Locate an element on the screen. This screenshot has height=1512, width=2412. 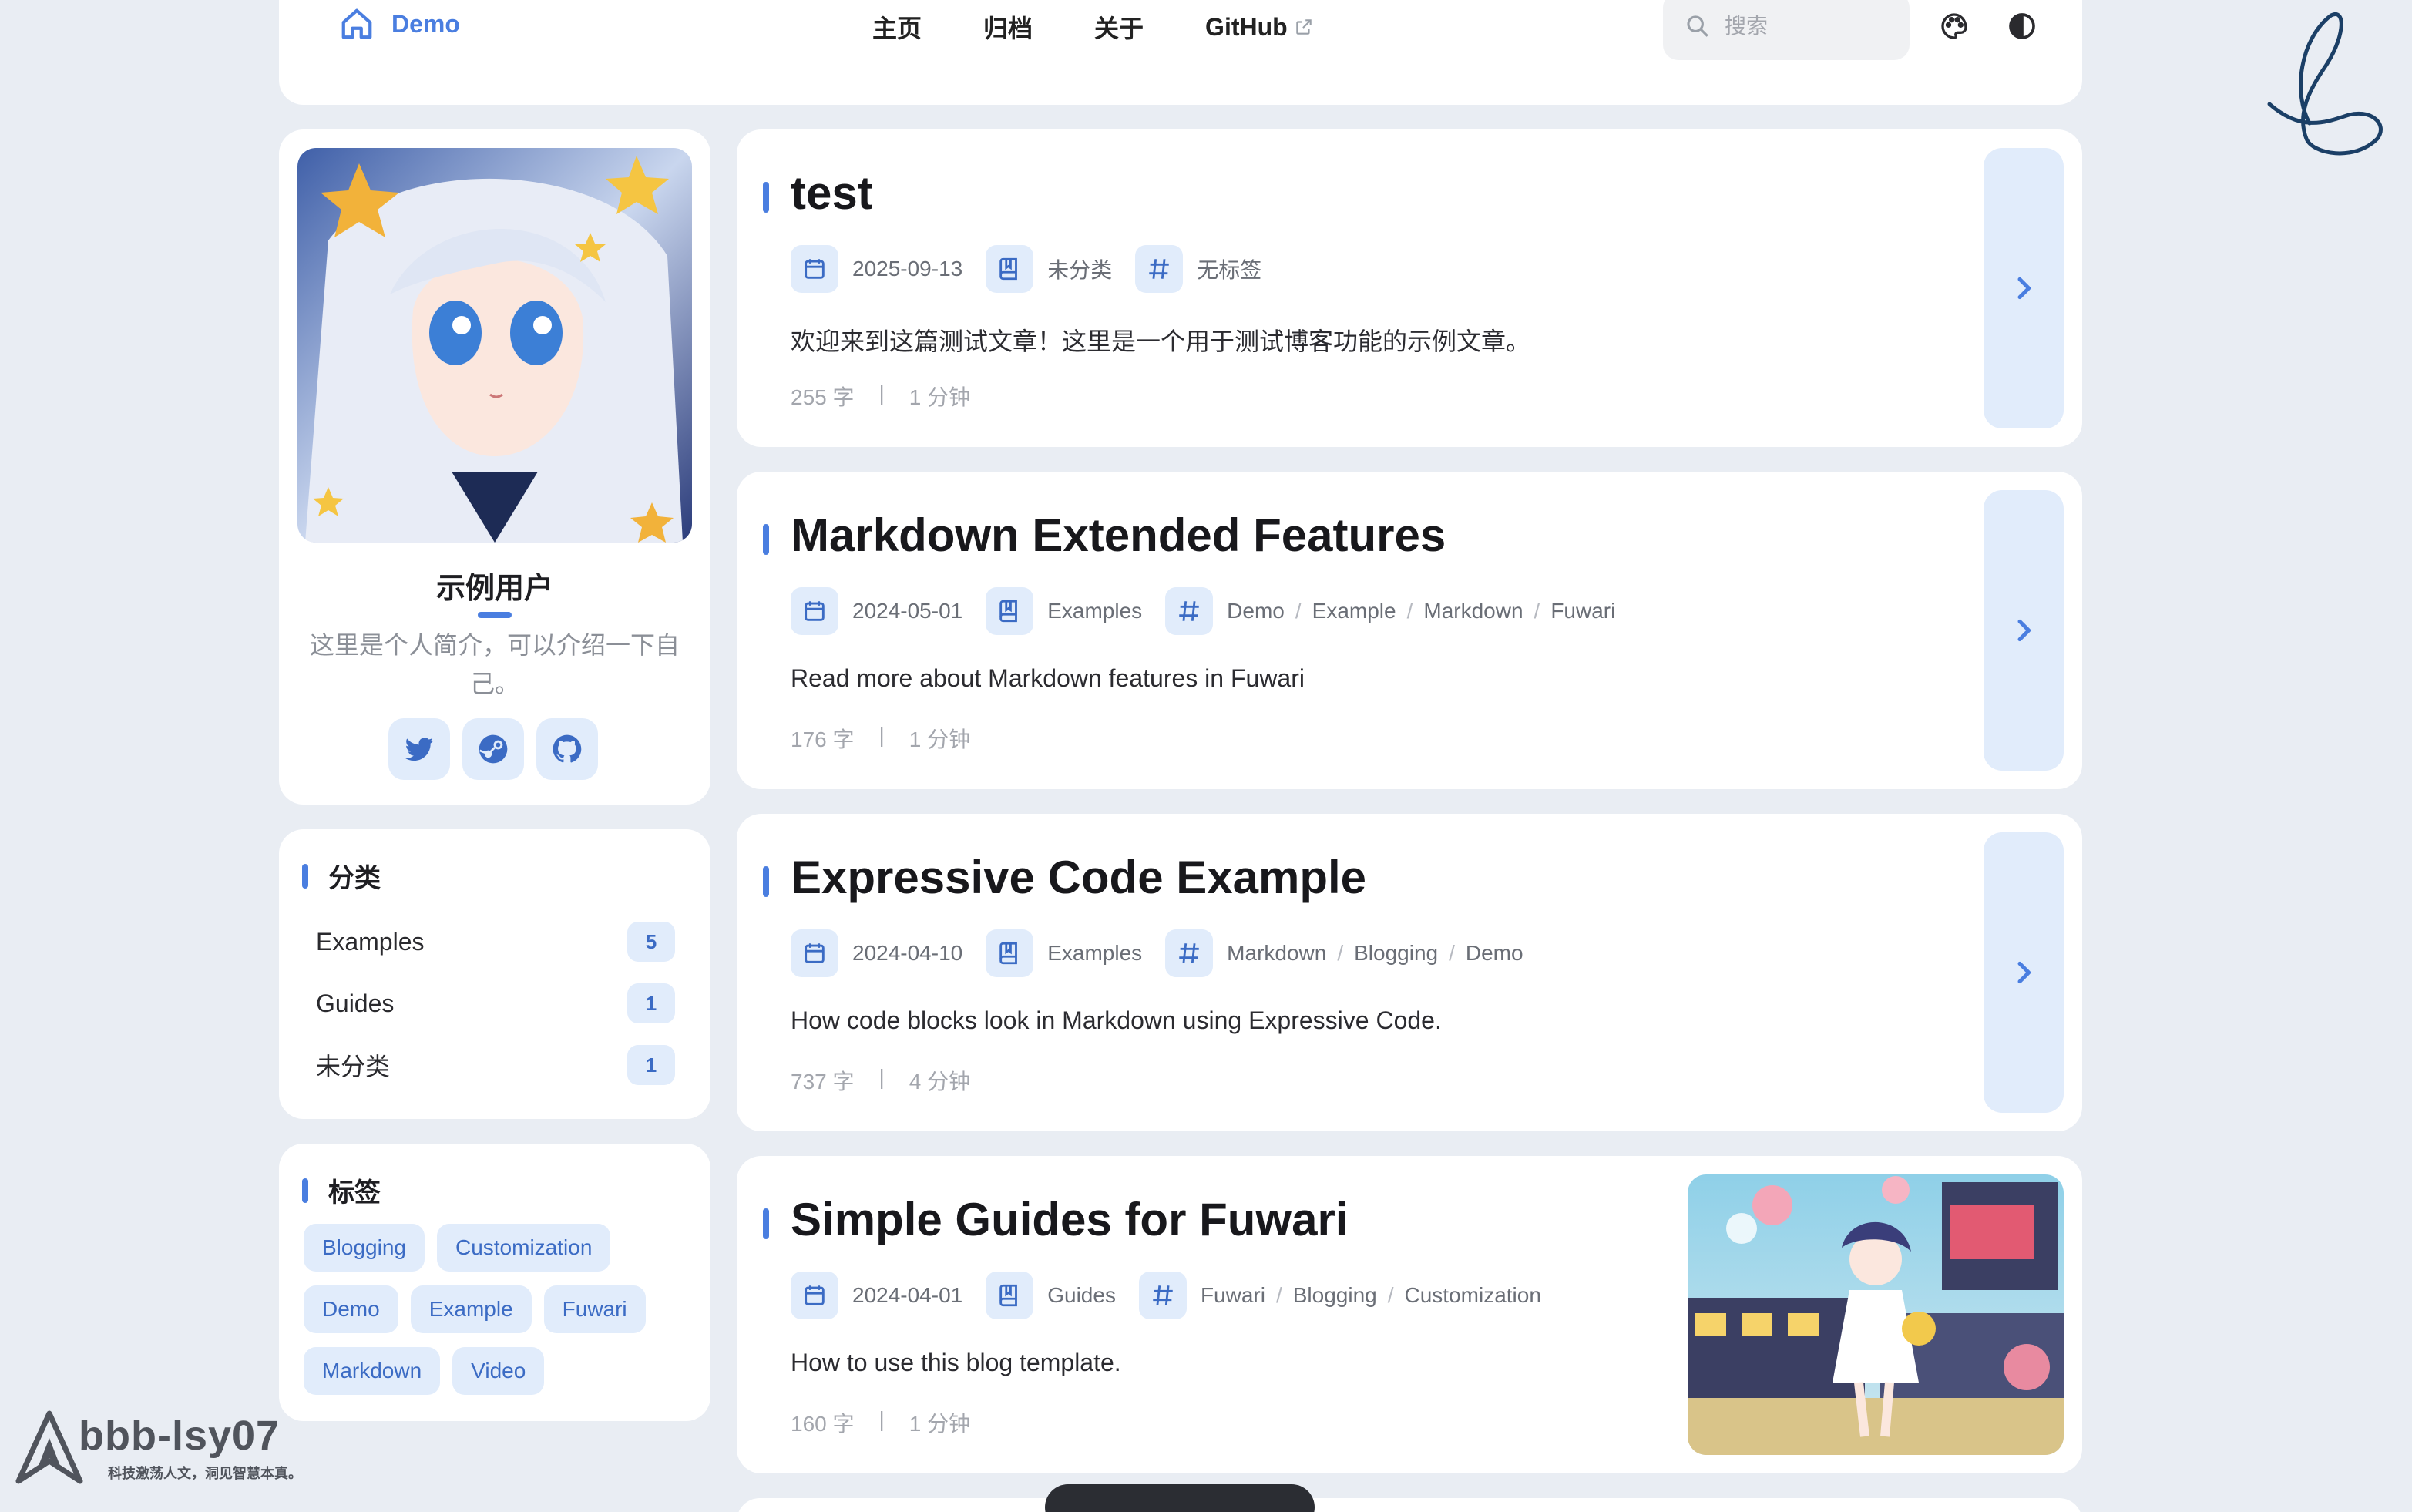
tag-video: Video is located at coordinates (498, 1371).